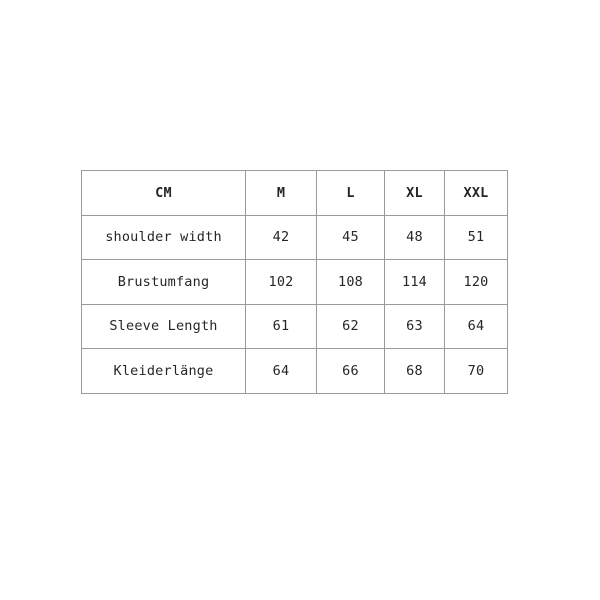 The height and width of the screenshot is (600, 600). Describe the element at coordinates (350, 237) in the screenshot. I see `cell-shoulder-width-l: 45` at that location.